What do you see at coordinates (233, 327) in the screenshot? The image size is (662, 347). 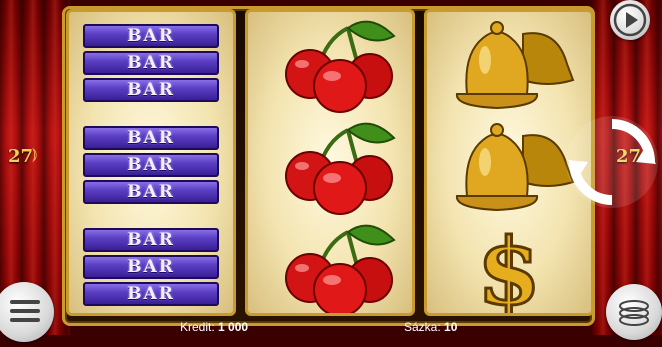 I see `credit-value: 1 000` at bounding box center [233, 327].